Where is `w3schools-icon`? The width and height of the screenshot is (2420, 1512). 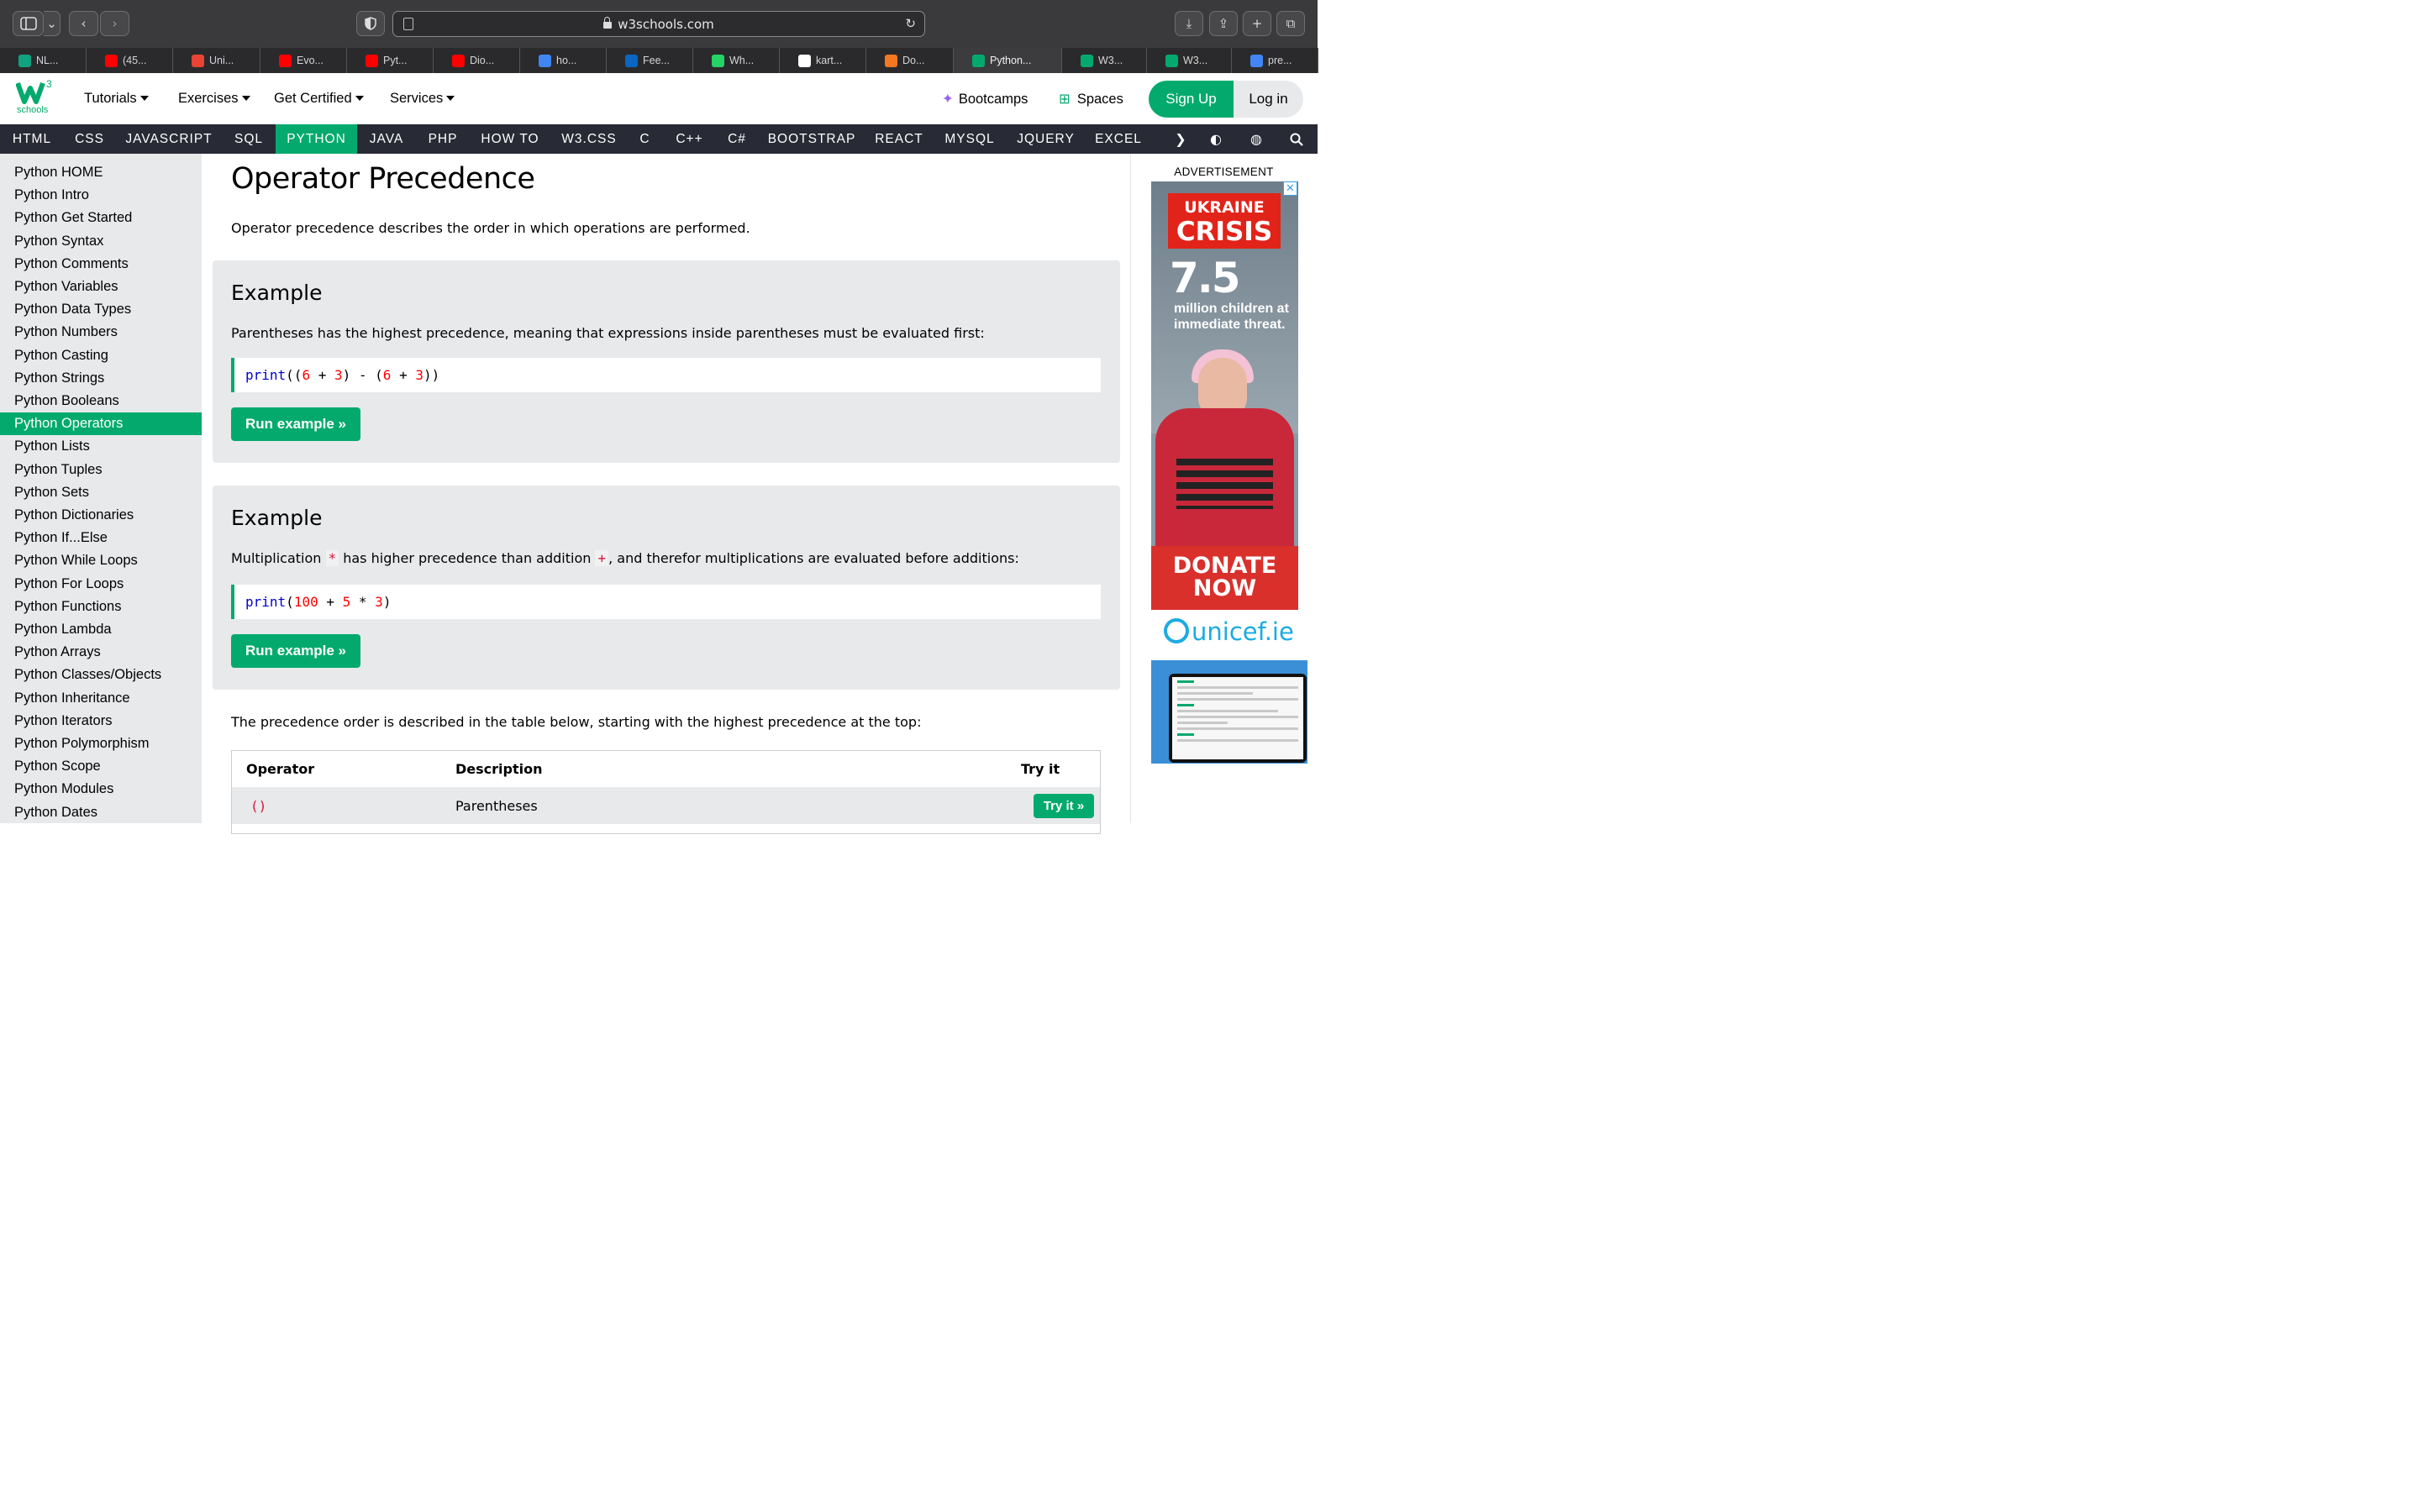
w3schools-icon is located at coordinates (1087, 60).